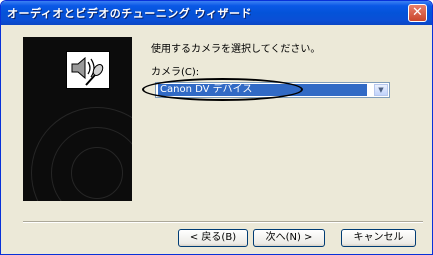 This screenshot has height=255, width=433. I want to click on divider, so click(223, 222).